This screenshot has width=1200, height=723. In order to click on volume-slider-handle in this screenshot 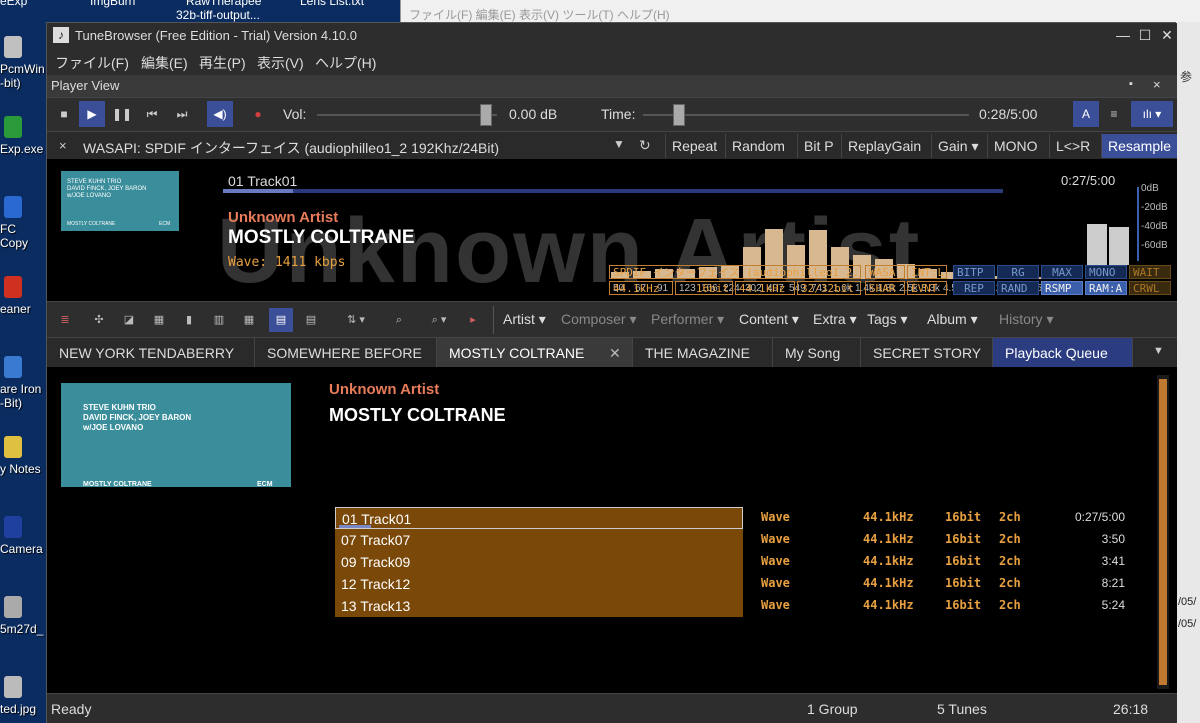, I will do `click(485, 115)`.